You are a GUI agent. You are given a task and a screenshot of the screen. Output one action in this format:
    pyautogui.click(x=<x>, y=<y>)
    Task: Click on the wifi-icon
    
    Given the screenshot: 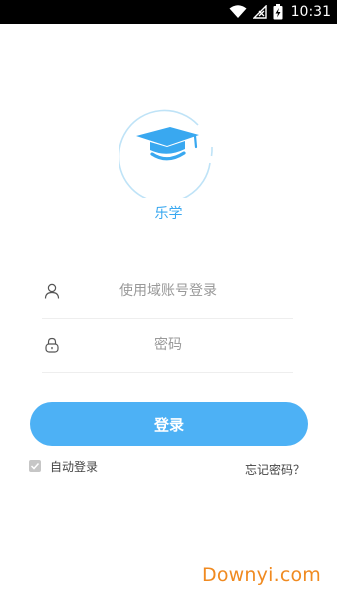 What is the action you would take?
    pyautogui.click(x=238, y=11)
    